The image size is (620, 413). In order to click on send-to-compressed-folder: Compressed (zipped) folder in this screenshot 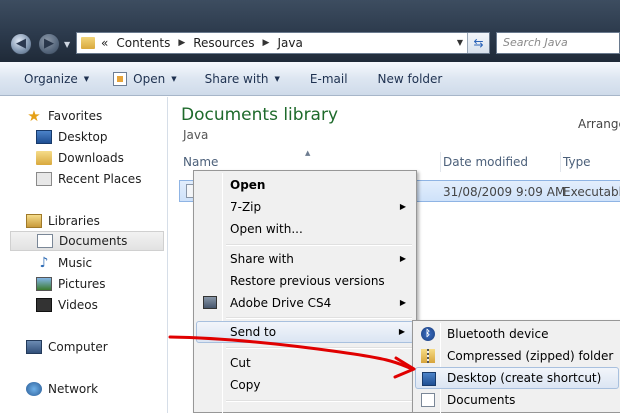, I will do `click(517, 356)`.